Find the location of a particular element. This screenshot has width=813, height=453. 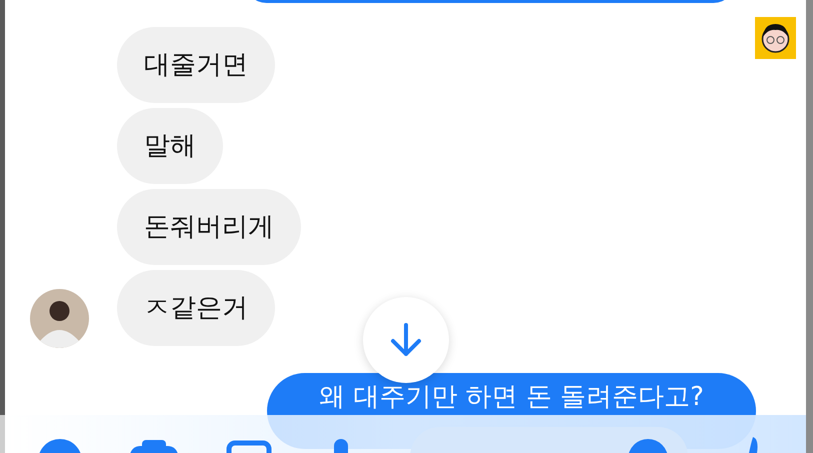

message-bubble: ㅈ같은거 is located at coordinates (196, 308).